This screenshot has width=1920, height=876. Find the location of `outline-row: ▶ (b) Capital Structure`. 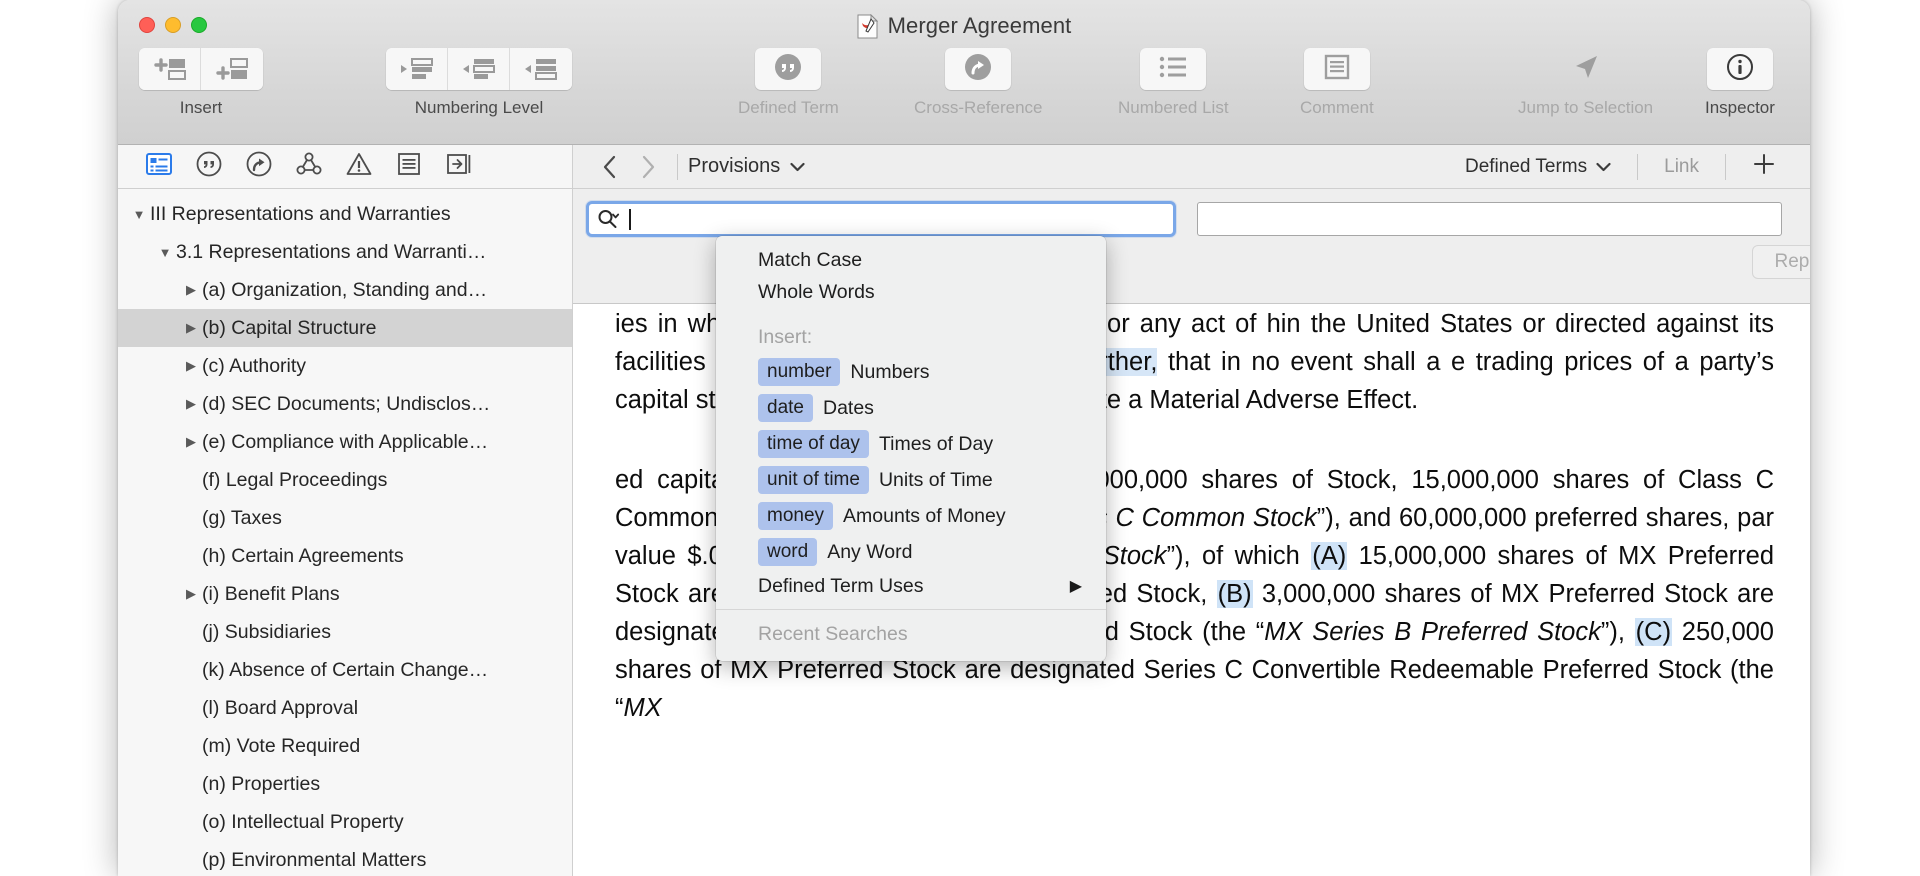

outline-row: ▶ (b) Capital Structure is located at coordinates (345, 328).